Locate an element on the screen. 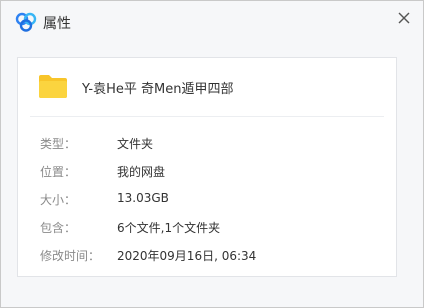 Image resolution: width=424 pixels, height=308 pixels. location-value: 我的网盘 is located at coordinates (141, 172).